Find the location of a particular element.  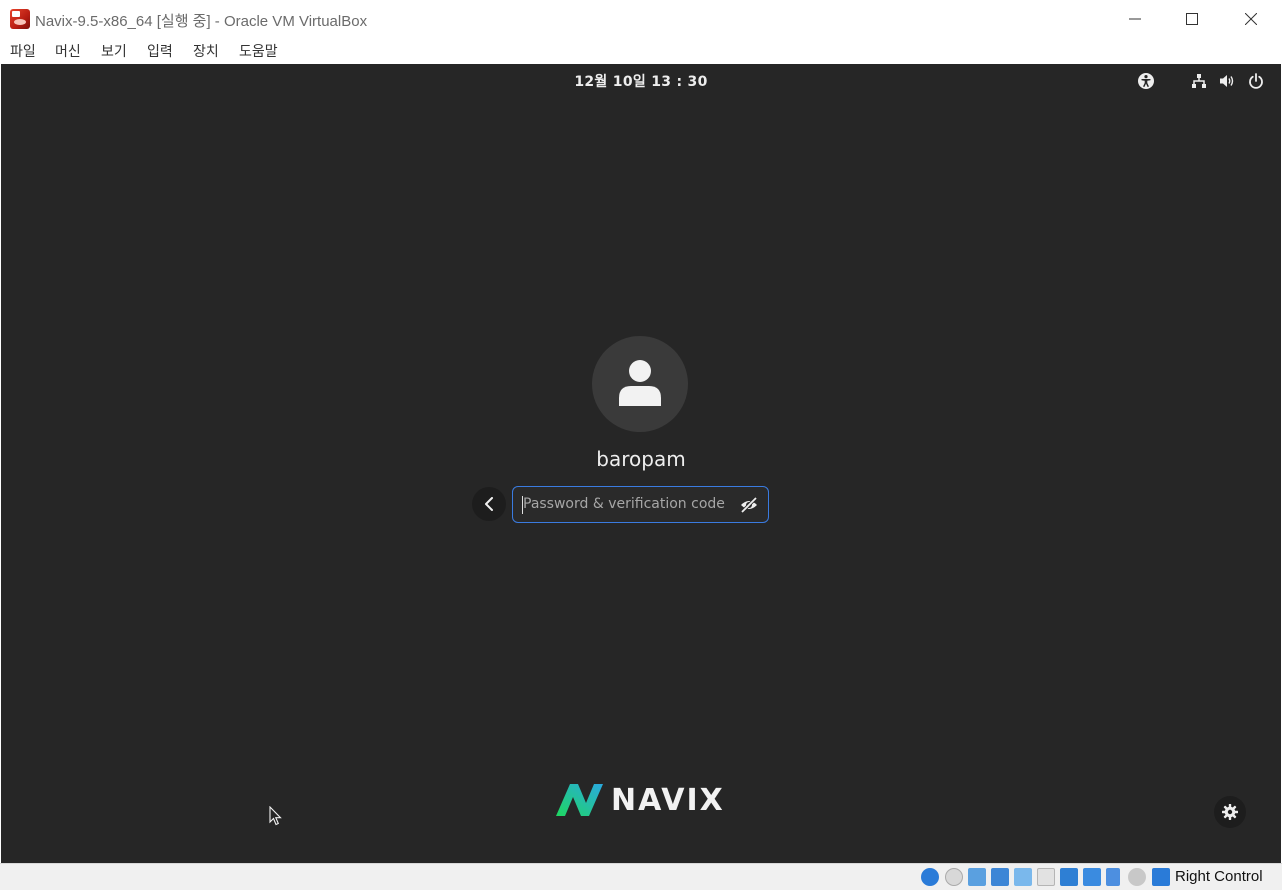

close-icon is located at coordinates (1251, 19).